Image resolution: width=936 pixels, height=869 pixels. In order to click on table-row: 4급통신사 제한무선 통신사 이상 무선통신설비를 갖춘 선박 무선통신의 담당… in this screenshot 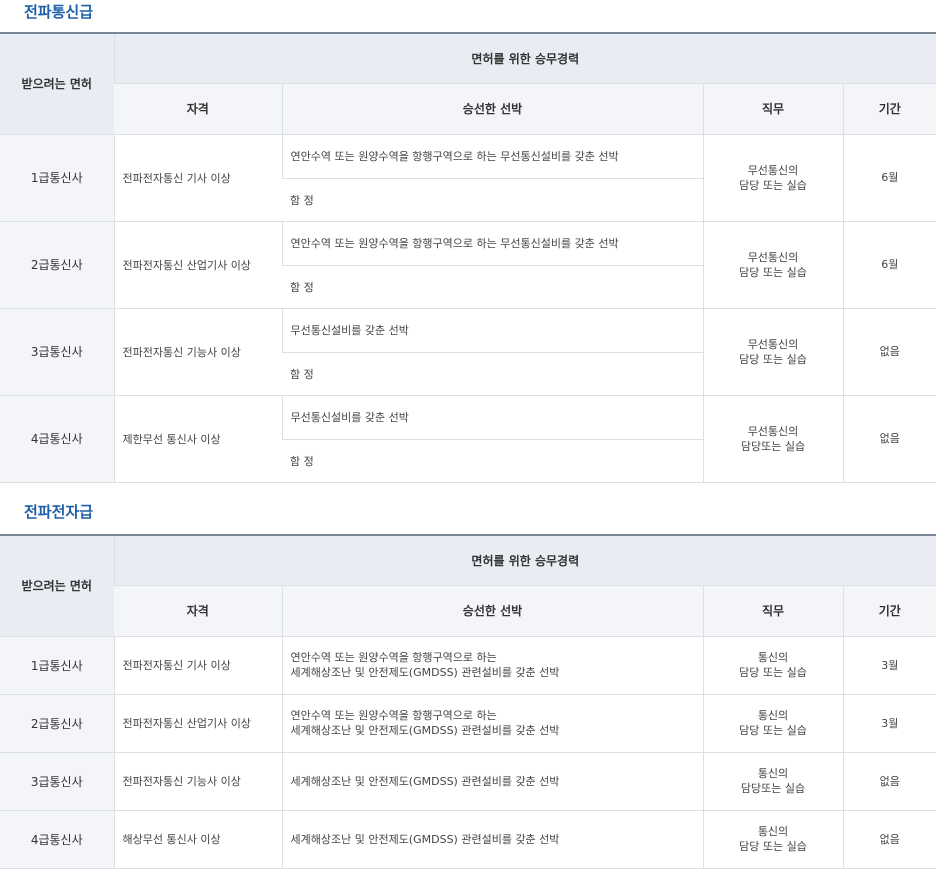, I will do `click(468, 439)`.